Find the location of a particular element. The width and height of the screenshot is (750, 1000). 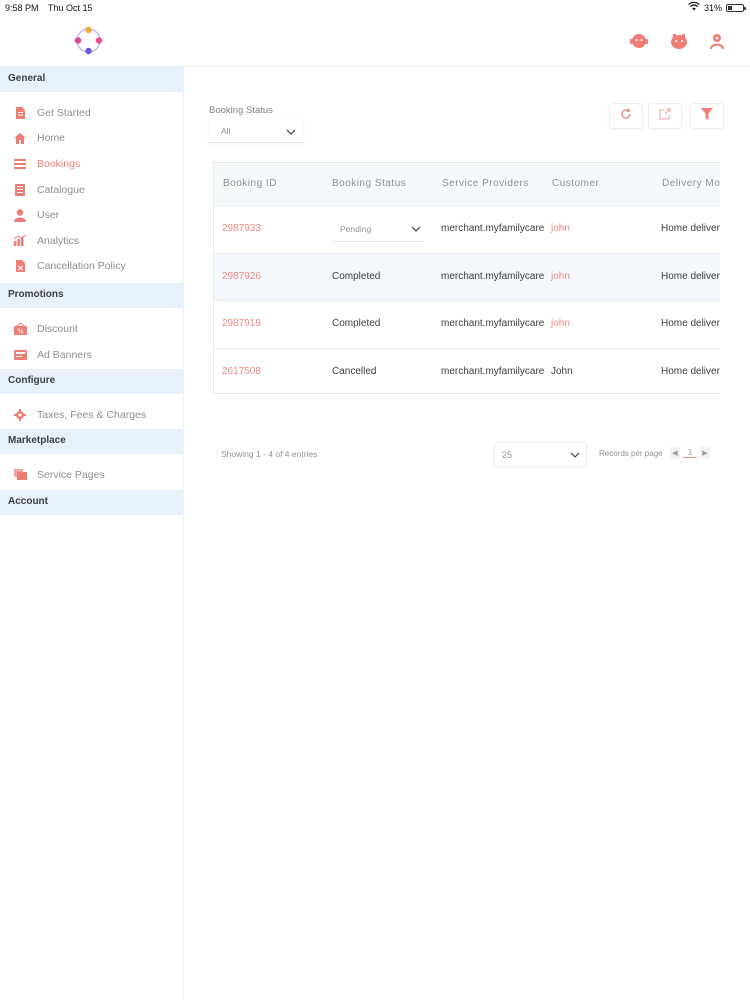

entries-summary: Showing 1 - 4 of 4 entries is located at coordinates (269, 454).